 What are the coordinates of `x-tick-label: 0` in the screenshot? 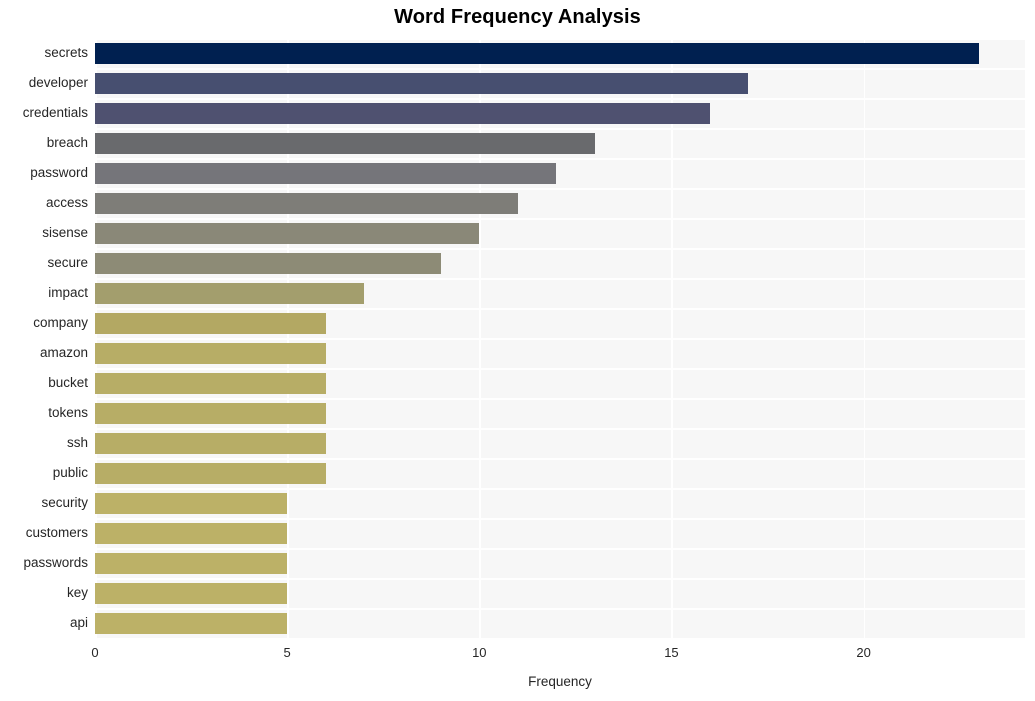 It's located at (95, 652).